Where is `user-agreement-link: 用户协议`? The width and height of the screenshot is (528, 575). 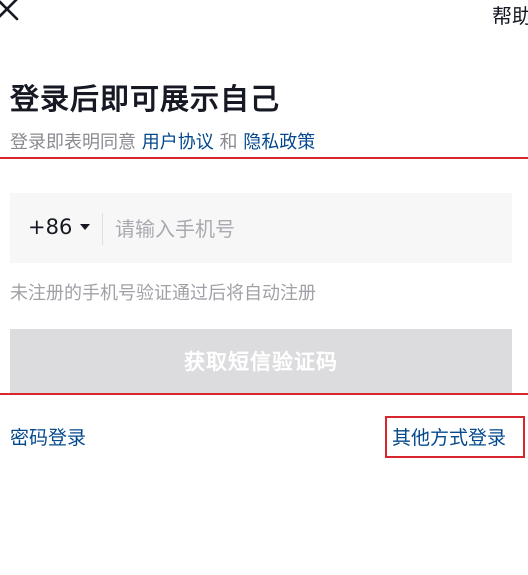
user-agreement-link: 用户协议 is located at coordinates (178, 142).